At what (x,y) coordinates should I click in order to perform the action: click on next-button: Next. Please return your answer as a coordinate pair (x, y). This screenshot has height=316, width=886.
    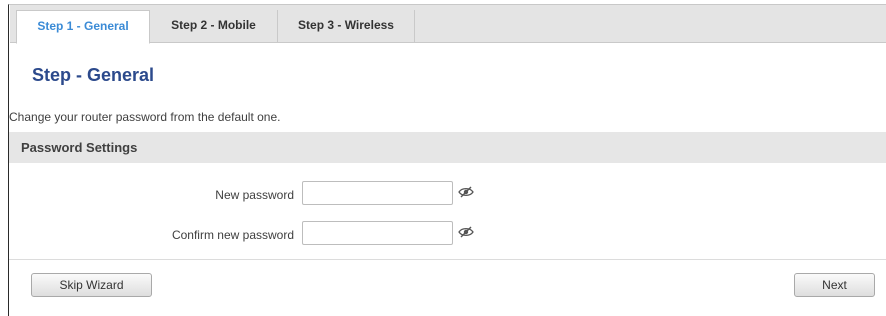
    Looking at the image, I should click on (834, 285).